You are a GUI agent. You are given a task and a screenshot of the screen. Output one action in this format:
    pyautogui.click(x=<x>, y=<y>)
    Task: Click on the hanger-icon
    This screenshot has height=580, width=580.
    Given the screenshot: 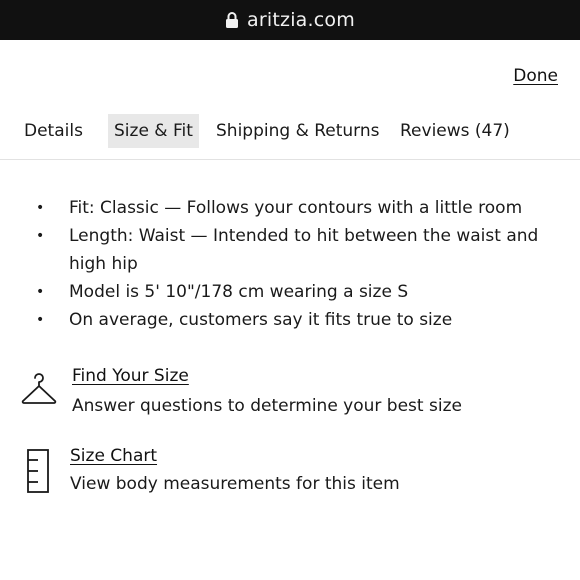 What is the action you would take?
    pyautogui.click(x=39, y=388)
    